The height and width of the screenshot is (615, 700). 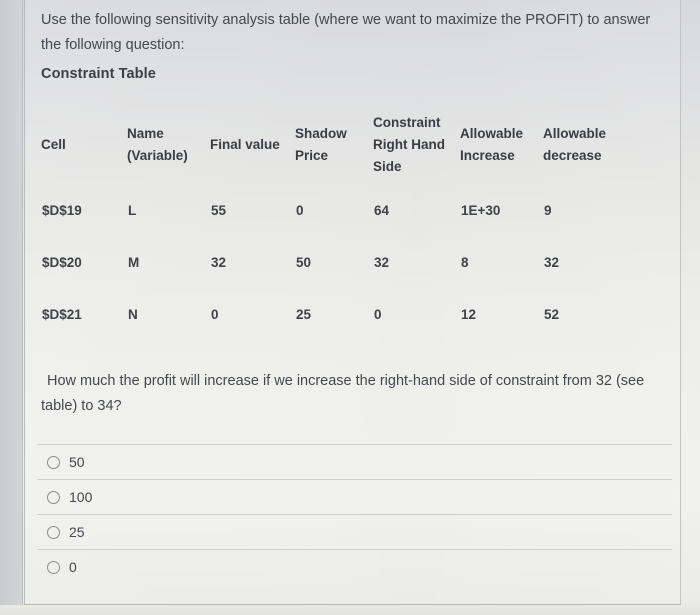 What do you see at coordinates (387, 166) in the screenshot?
I see `column-header-constraint-rhs-line3: Side` at bounding box center [387, 166].